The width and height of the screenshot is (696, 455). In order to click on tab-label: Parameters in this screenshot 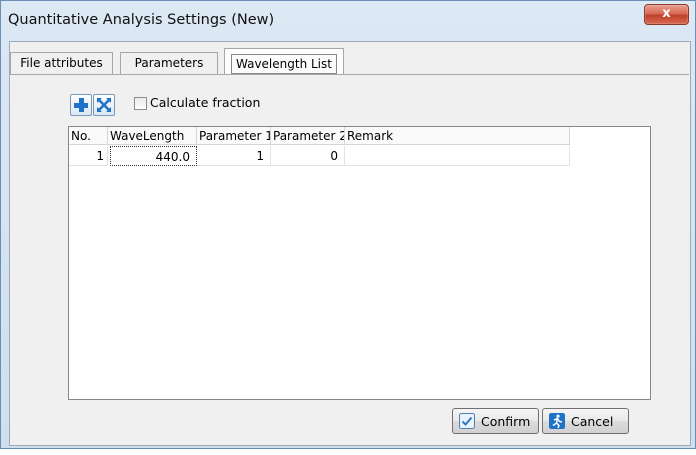, I will do `click(169, 63)`.